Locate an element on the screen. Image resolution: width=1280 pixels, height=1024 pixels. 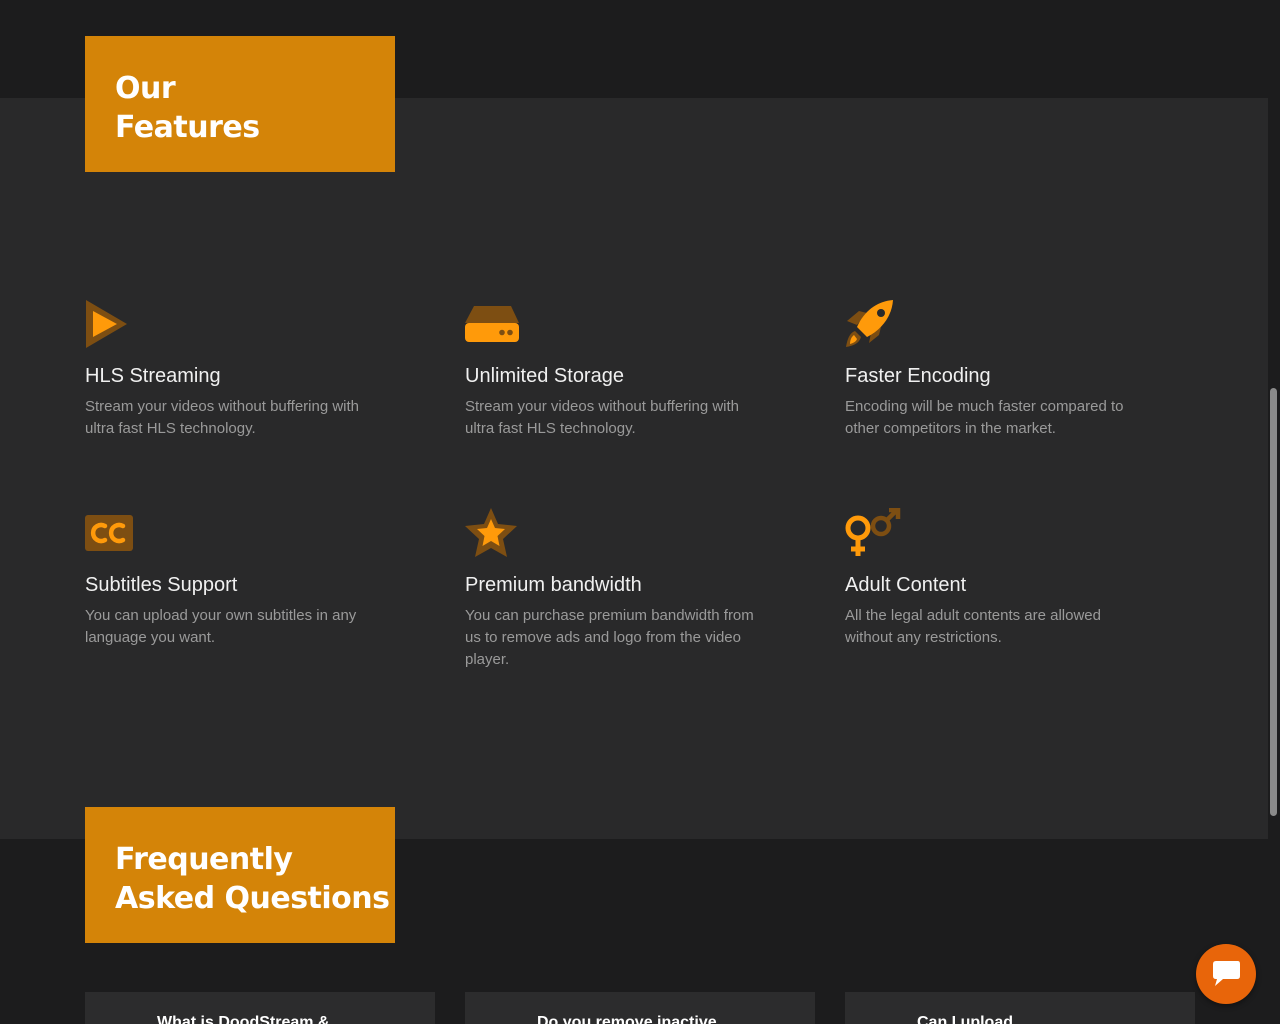
faq-question-text: Can I upload is located at coordinates (965, 1019).